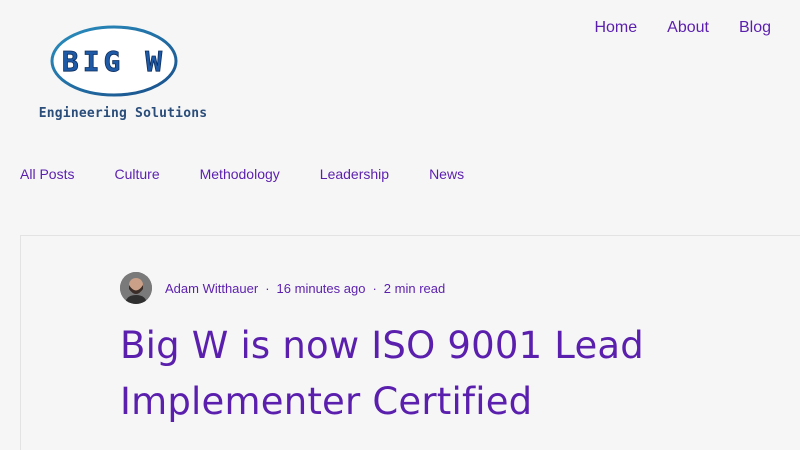 This screenshot has width=800, height=450. I want to click on category-leadership: Leadership, so click(354, 174).